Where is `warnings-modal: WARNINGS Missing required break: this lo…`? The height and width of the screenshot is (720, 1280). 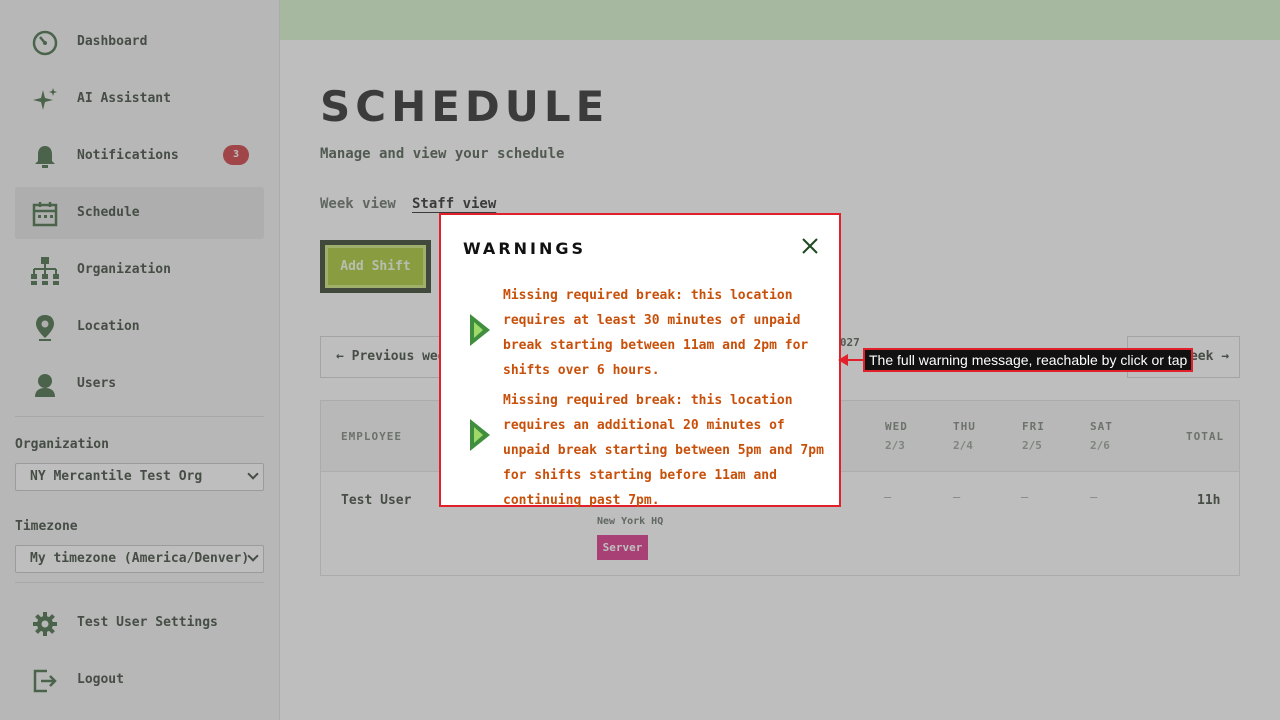 warnings-modal: WARNINGS Missing required break: this lo… is located at coordinates (640, 360).